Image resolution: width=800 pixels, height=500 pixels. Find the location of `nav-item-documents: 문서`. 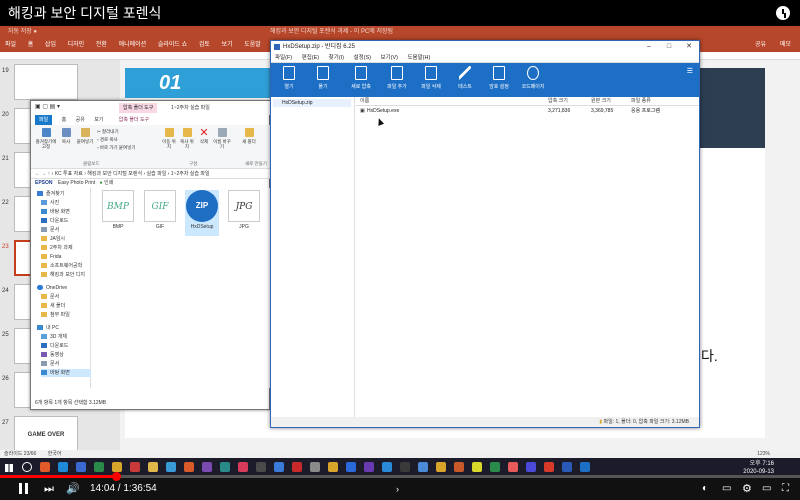

nav-item-documents: 문서 is located at coordinates (50, 364).